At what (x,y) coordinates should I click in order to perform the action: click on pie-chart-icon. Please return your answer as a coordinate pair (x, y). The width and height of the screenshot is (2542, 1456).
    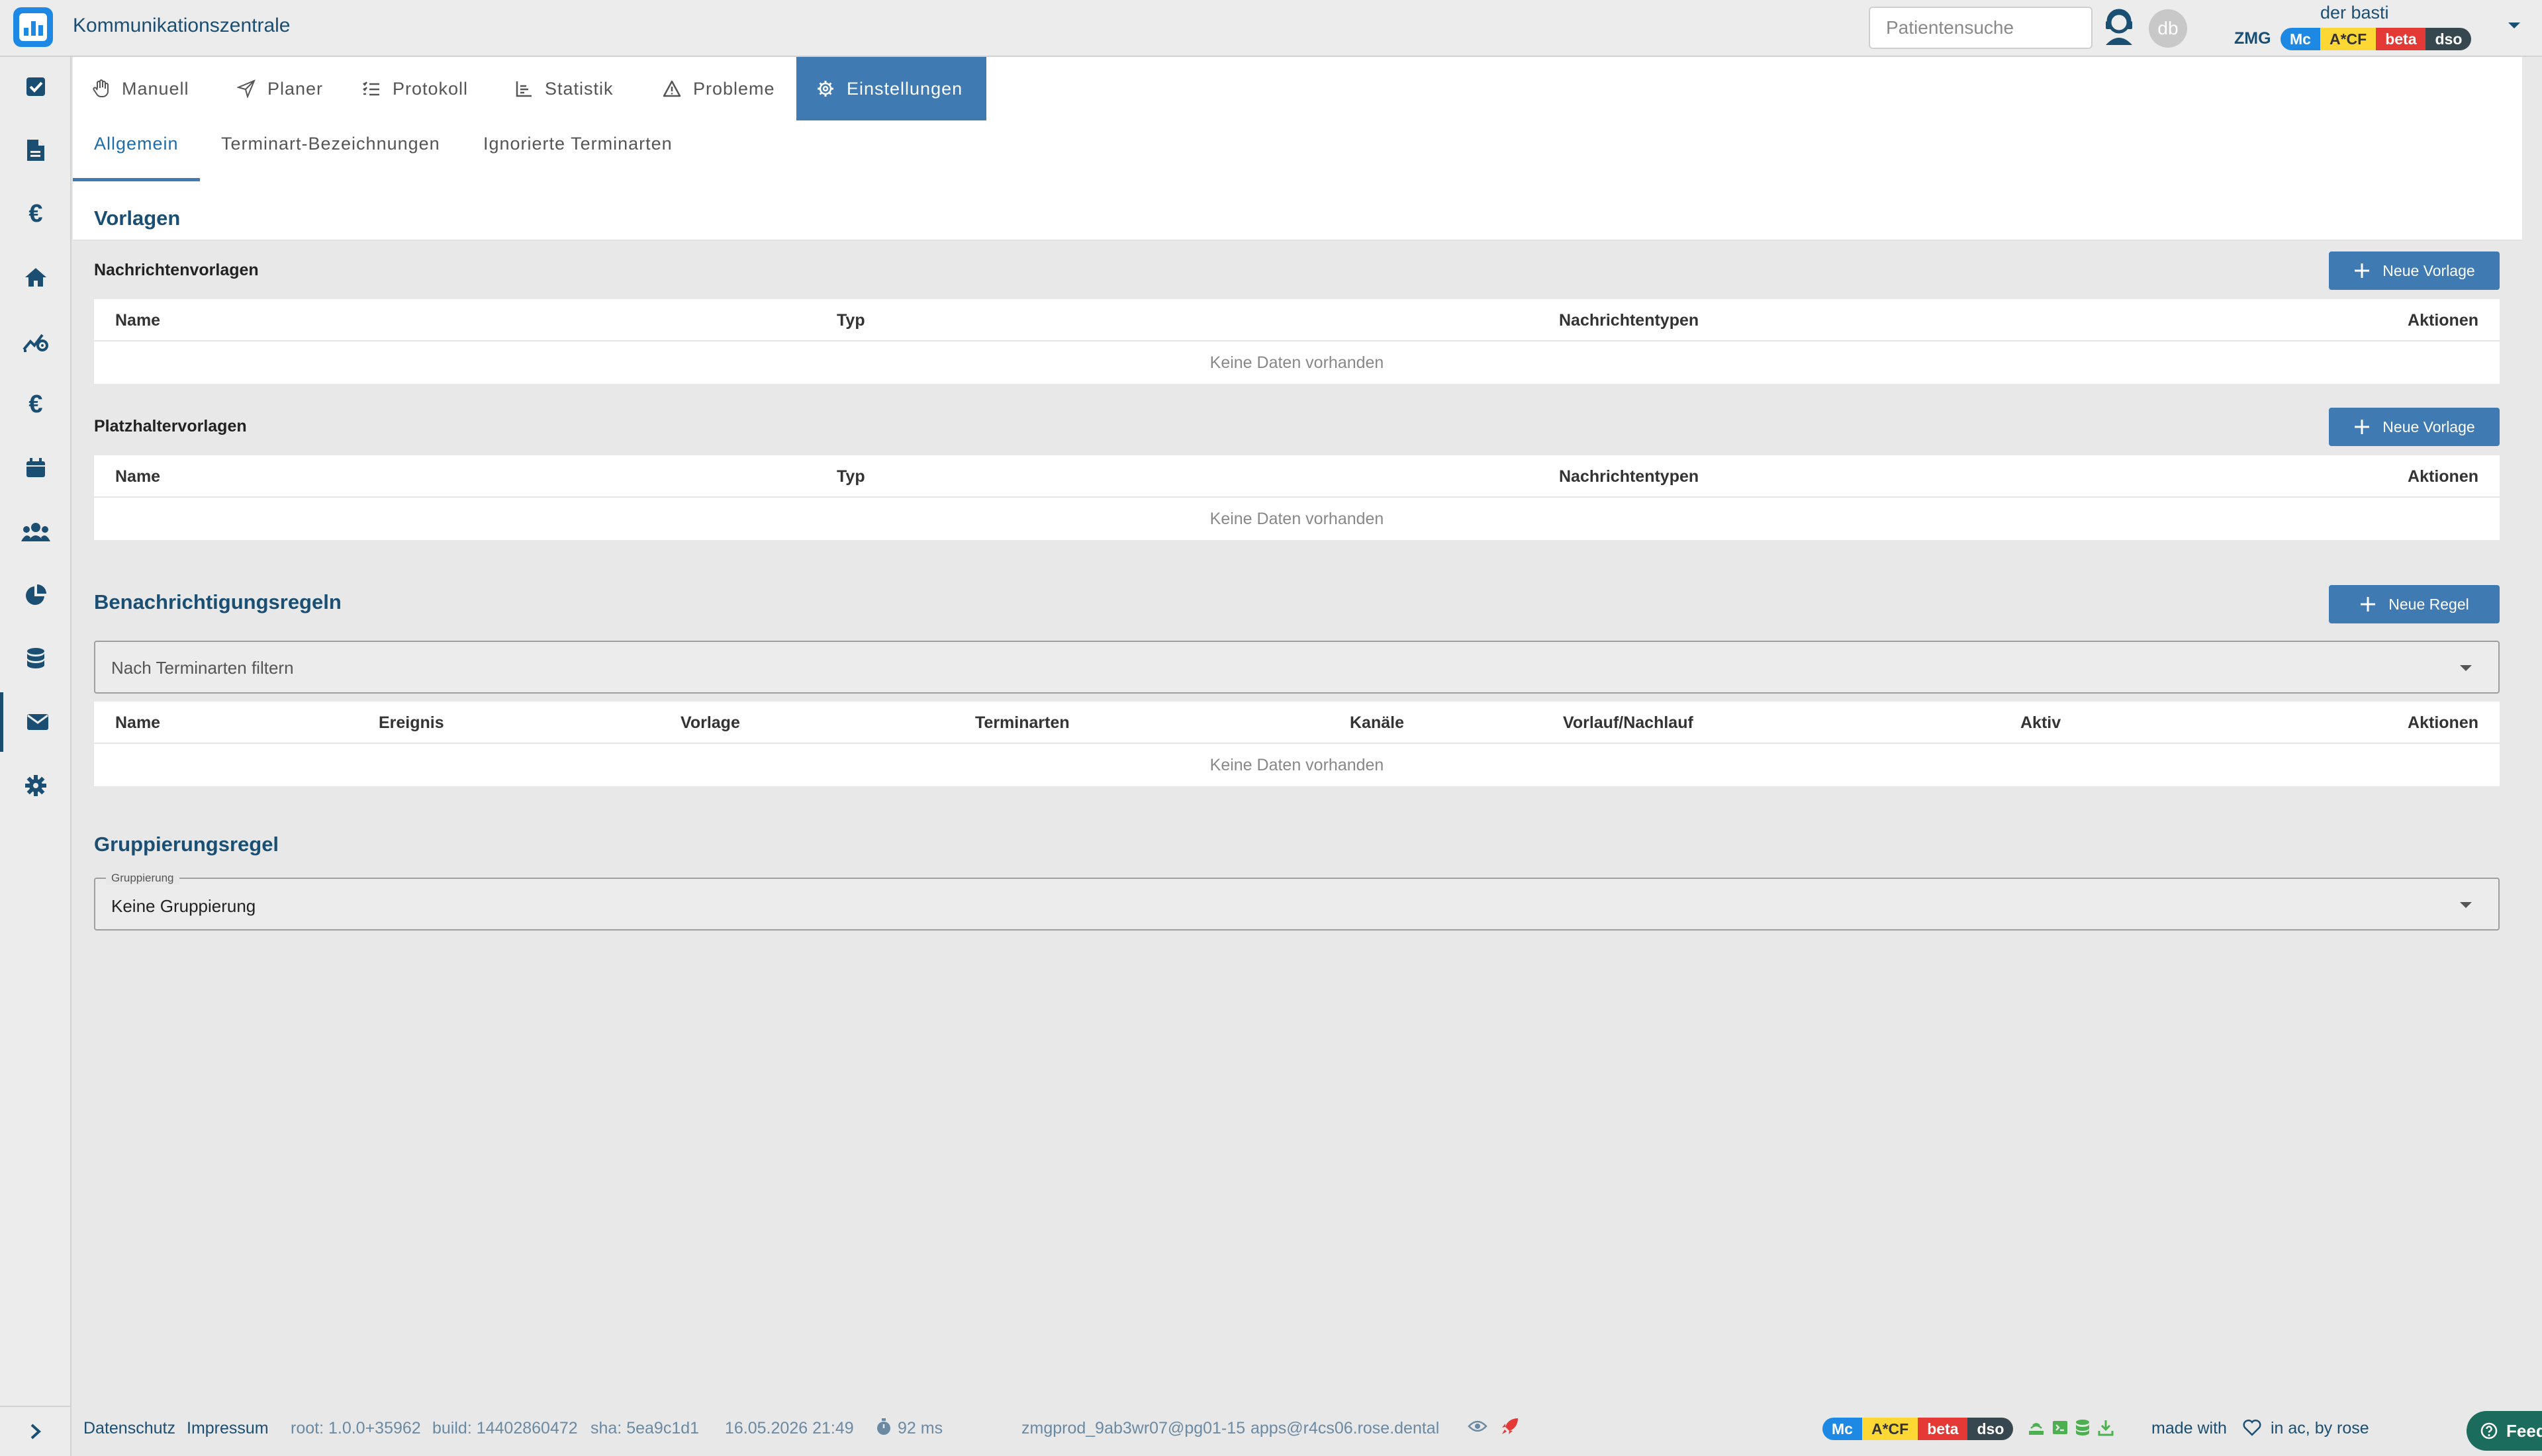
    Looking at the image, I should click on (36, 595).